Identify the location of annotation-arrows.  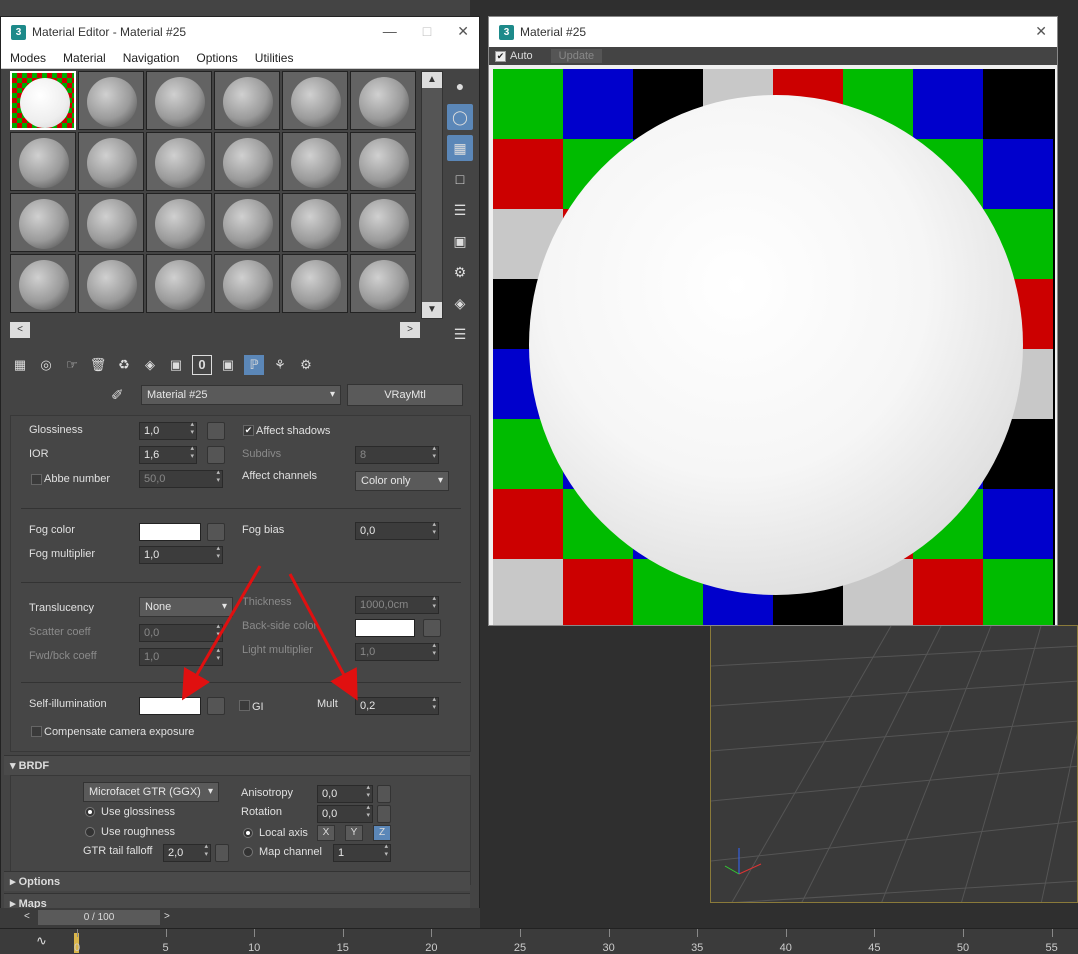
(269, 633).